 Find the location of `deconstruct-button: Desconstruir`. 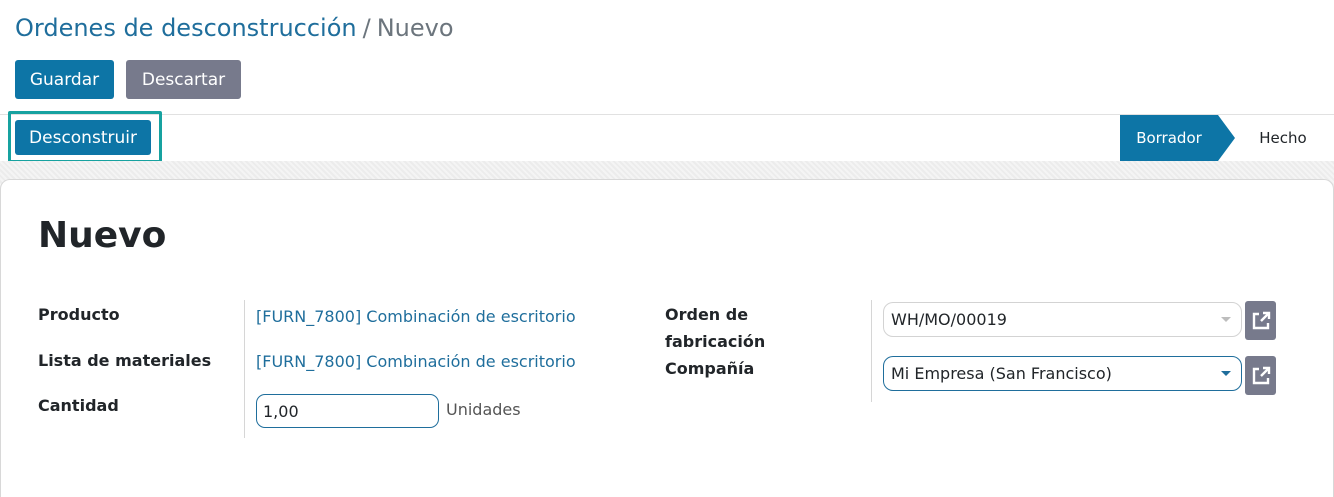

deconstruct-button: Desconstruir is located at coordinates (83, 137).